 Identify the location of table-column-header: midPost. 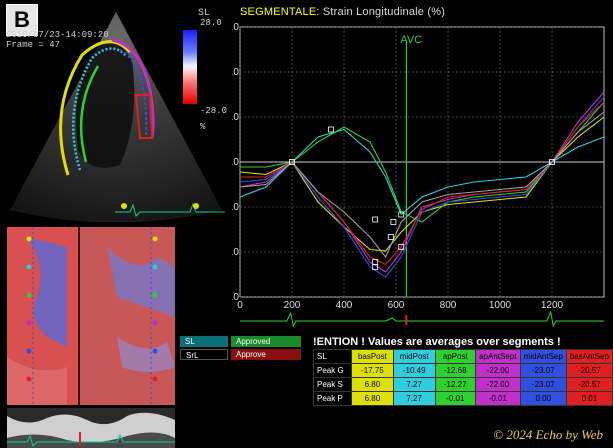
(414, 356).